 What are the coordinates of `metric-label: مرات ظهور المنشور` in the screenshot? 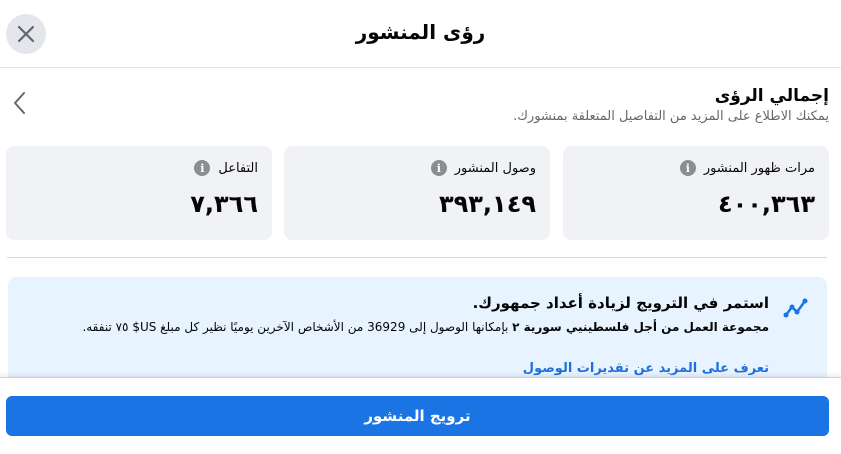 It's located at (759, 168).